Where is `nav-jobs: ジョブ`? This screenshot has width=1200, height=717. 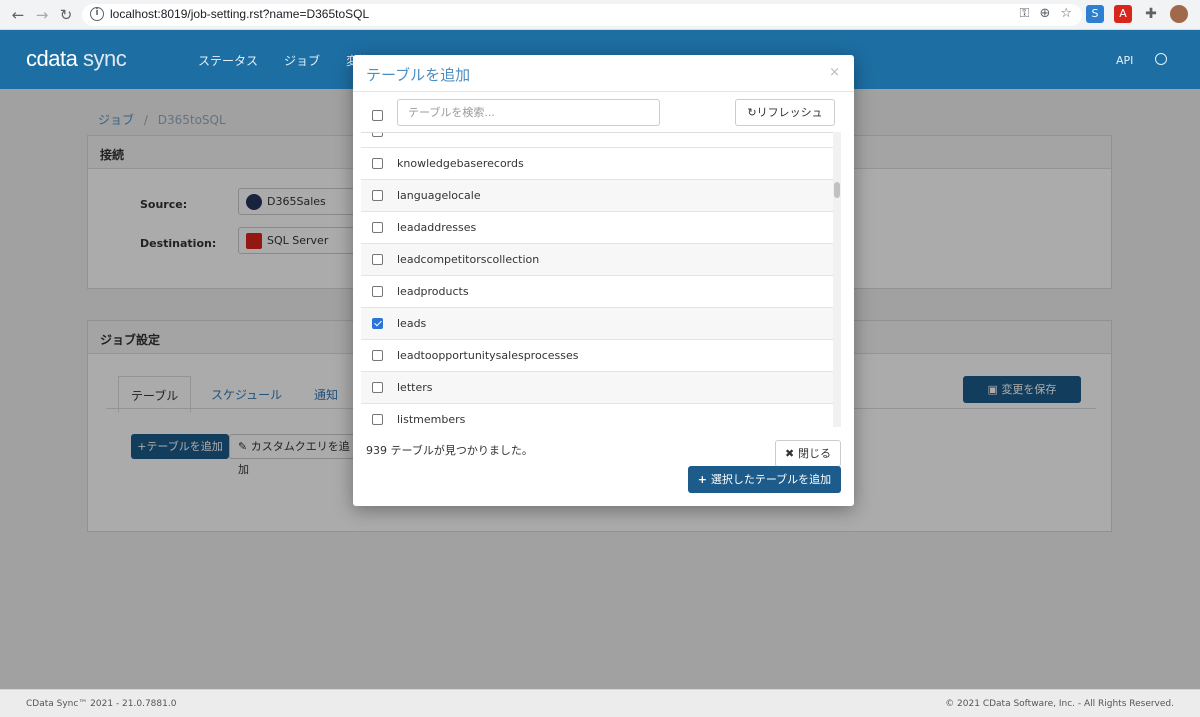
nav-jobs: ジョブ is located at coordinates (302, 60).